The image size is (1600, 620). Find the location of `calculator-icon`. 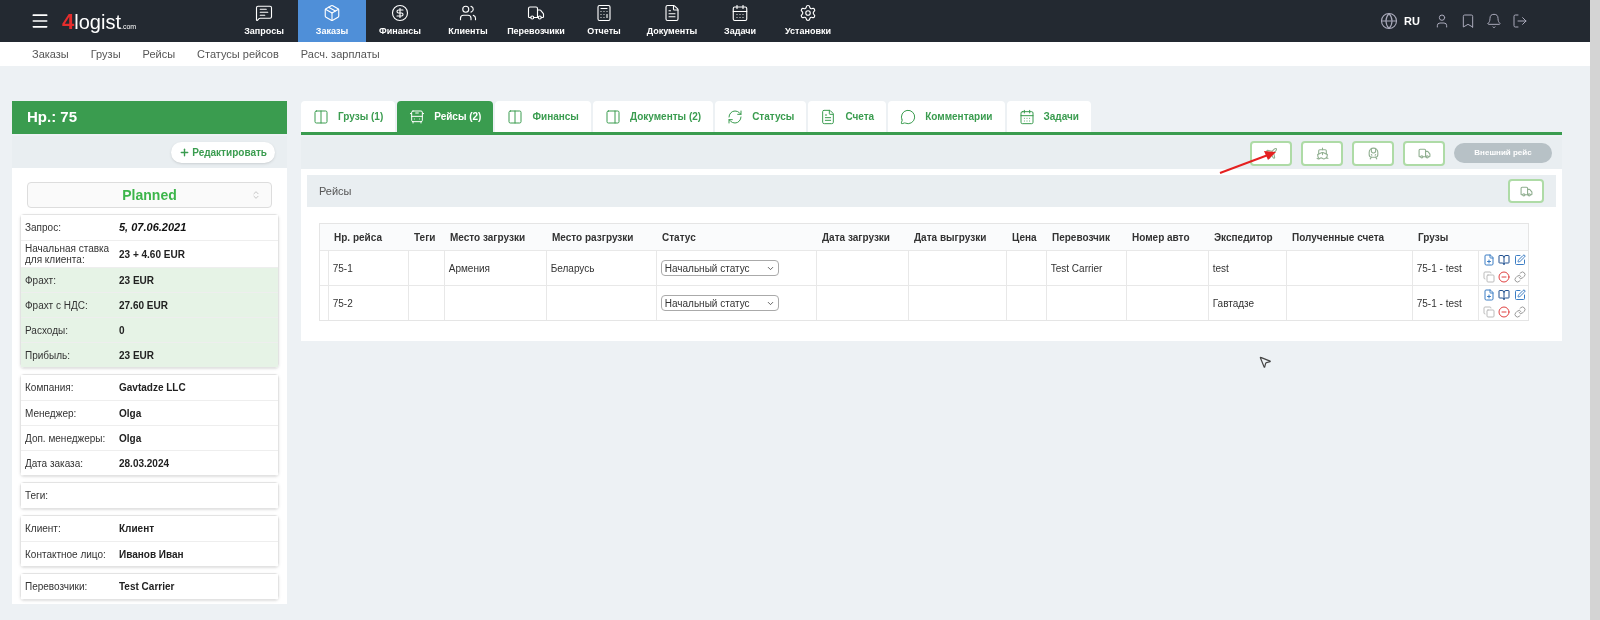

calculator-icon is located at coordinates (604, 12).